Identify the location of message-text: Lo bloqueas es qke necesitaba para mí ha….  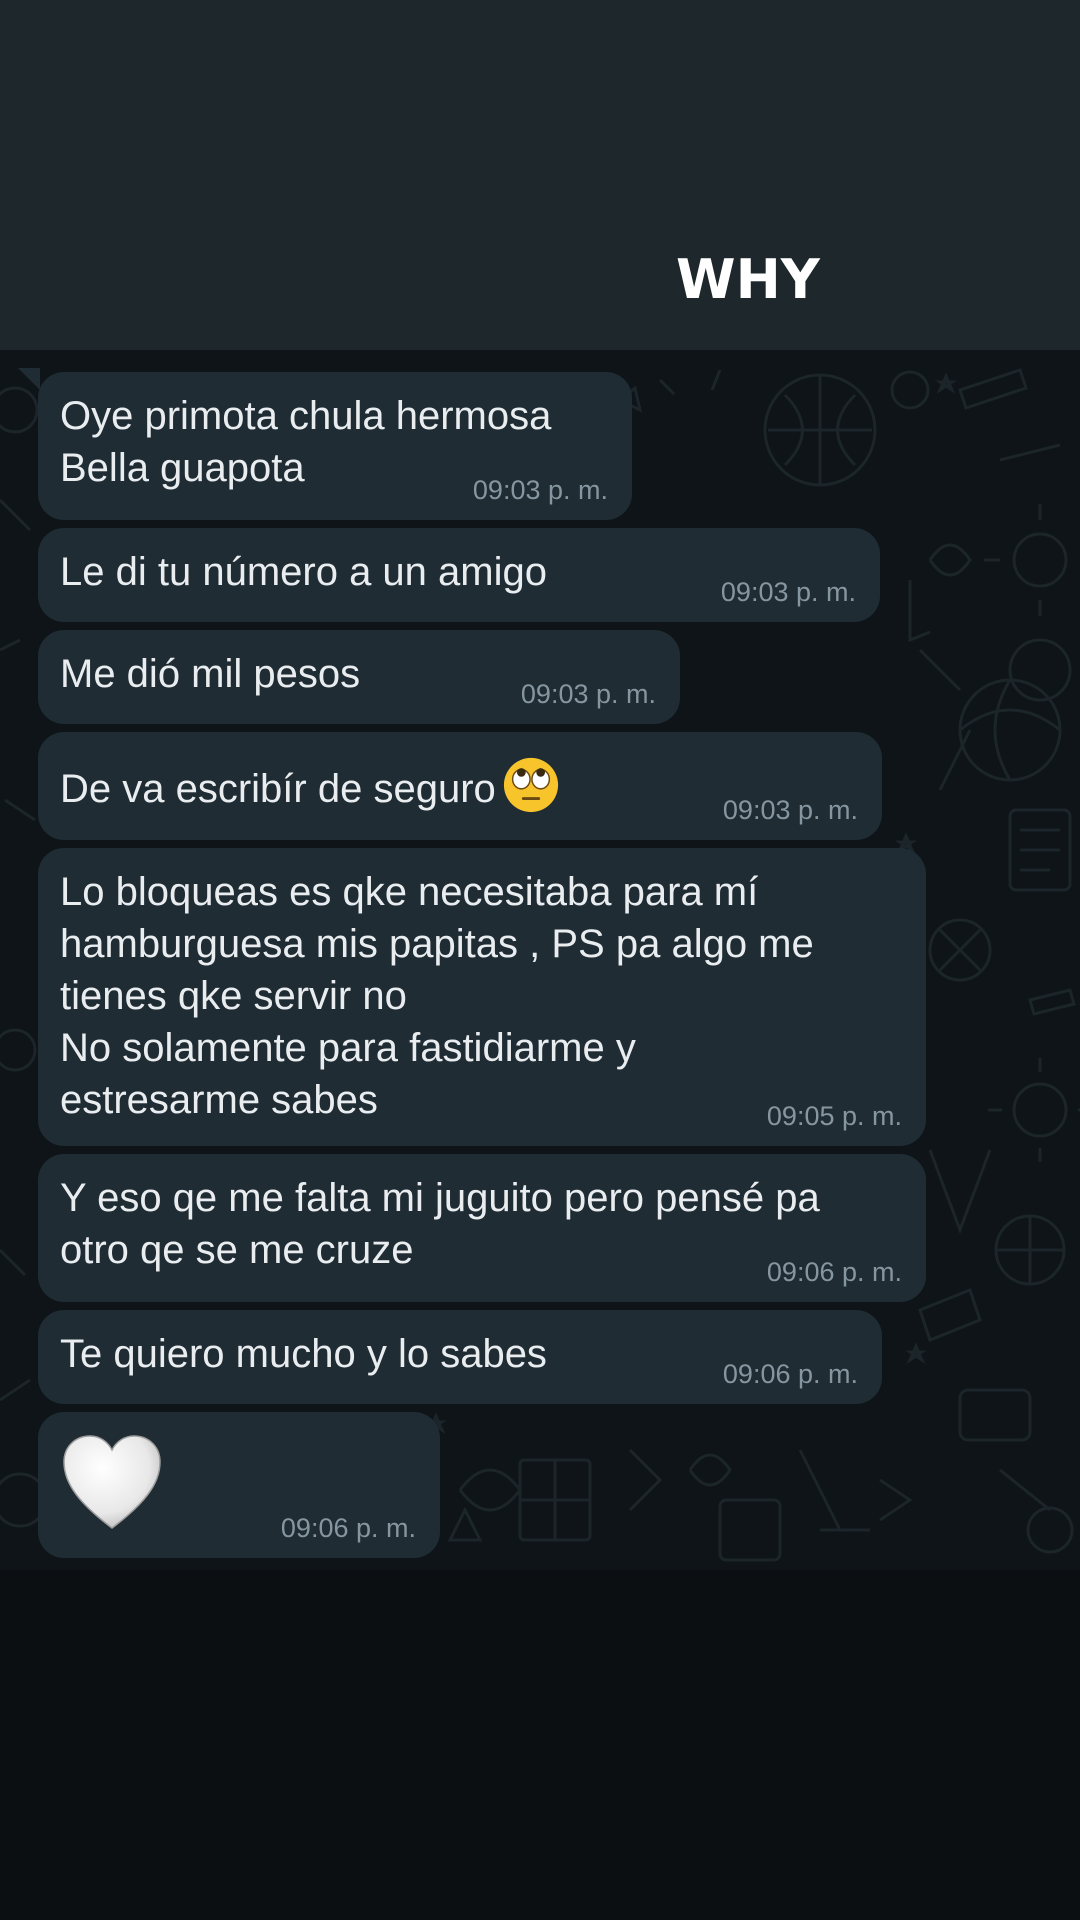
(437, 996).